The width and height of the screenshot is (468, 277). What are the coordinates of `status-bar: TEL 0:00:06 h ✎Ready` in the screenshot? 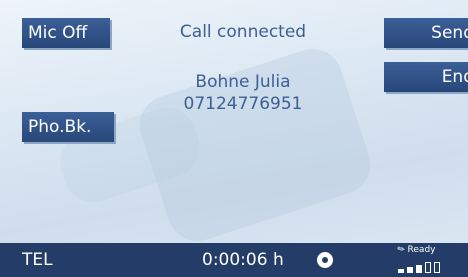 It's located at (234, 260).